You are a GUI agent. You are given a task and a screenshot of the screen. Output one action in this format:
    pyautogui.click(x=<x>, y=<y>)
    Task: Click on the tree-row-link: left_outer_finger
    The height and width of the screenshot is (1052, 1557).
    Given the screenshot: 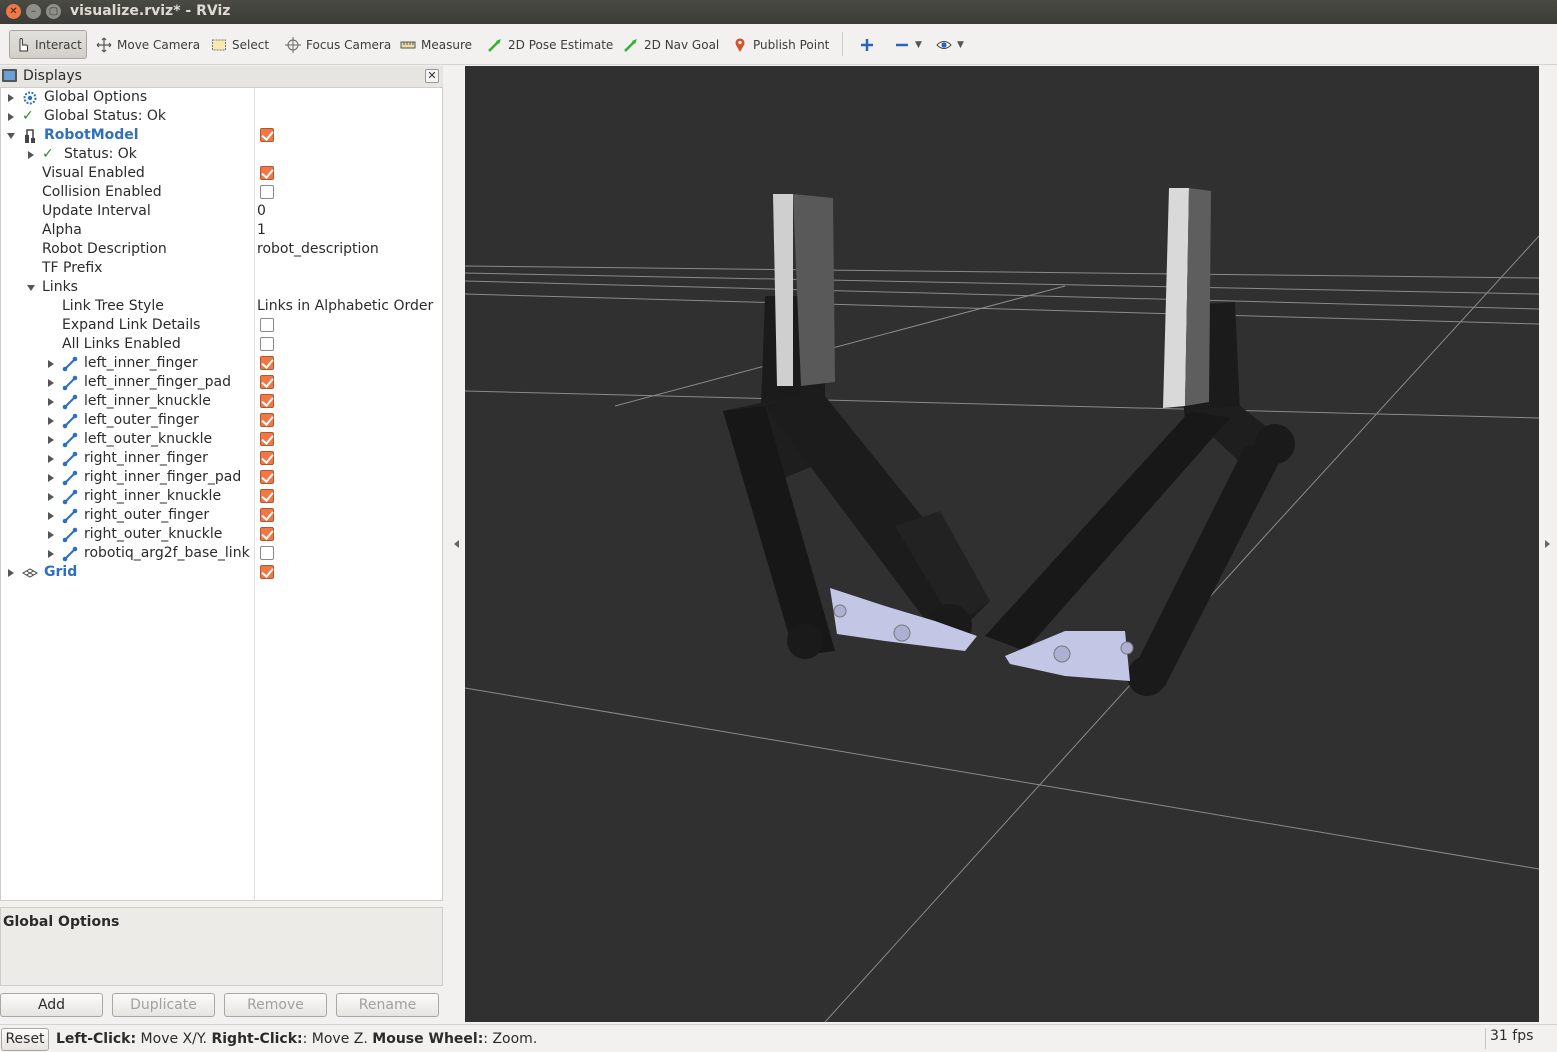 What is the action you would take?
    pyautogui.click(x=221, y=420)
    